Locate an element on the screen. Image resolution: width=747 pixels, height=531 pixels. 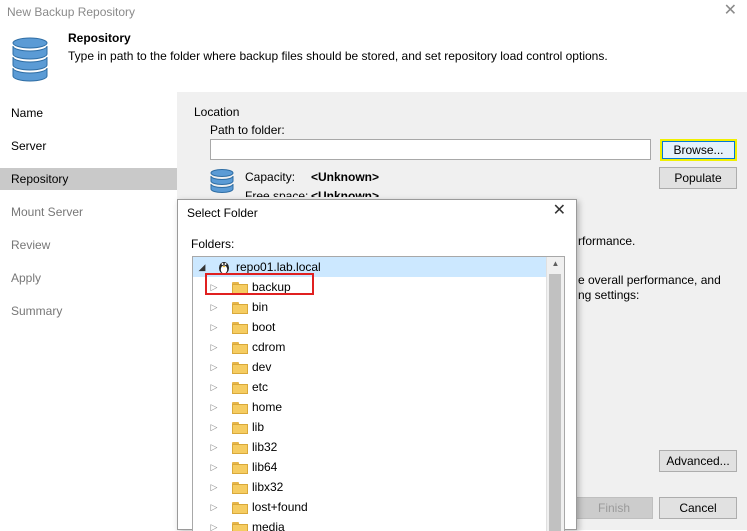
folder-row-libx32: ▷ libx32 is located at coordinates (370, 487).